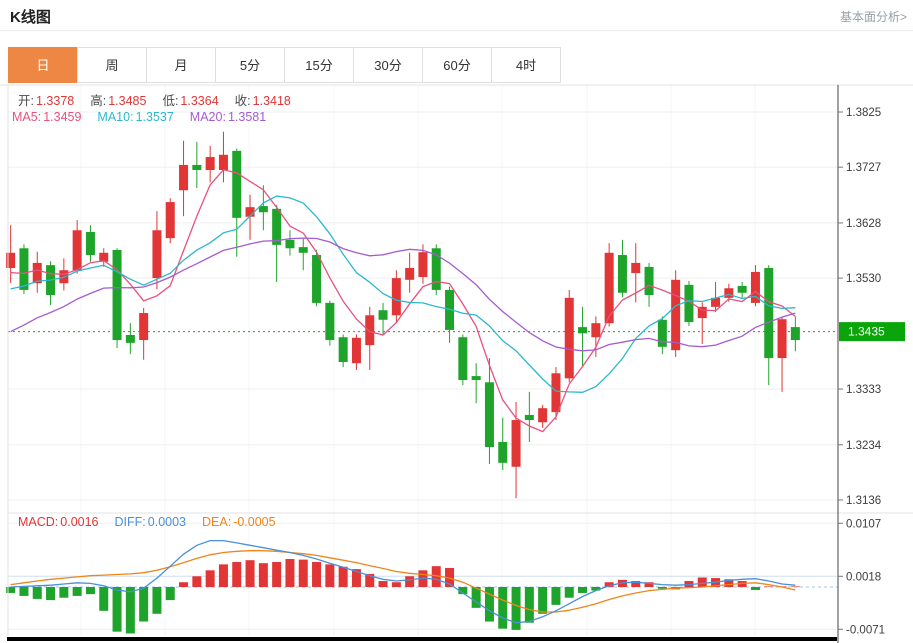 Image resolution: width=913 pixels, height=643 pixels. I want to click on y-axis-label: 1.3333, so click(863, 390).